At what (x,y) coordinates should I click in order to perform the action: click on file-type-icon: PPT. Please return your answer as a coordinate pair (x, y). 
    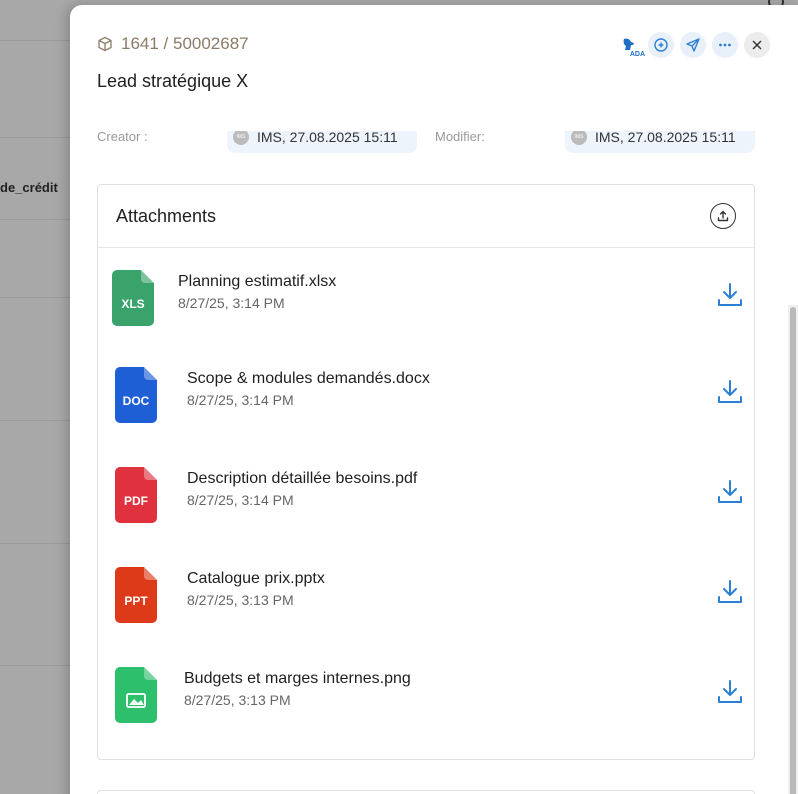
    Looking at the image, I should click on (136, 595).